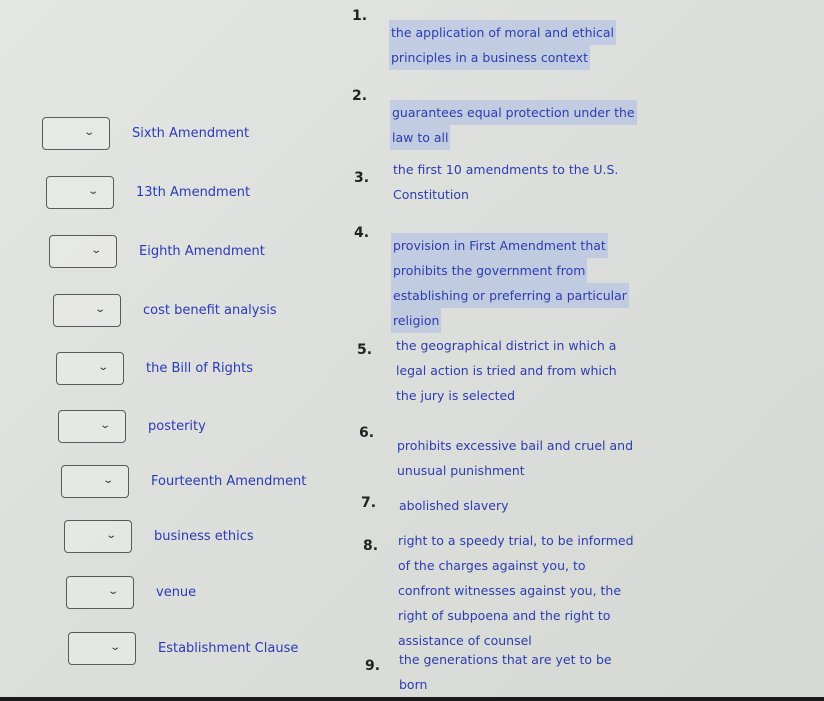  I want to click on match-row: ⌄ business ethics, so click(159, 536).